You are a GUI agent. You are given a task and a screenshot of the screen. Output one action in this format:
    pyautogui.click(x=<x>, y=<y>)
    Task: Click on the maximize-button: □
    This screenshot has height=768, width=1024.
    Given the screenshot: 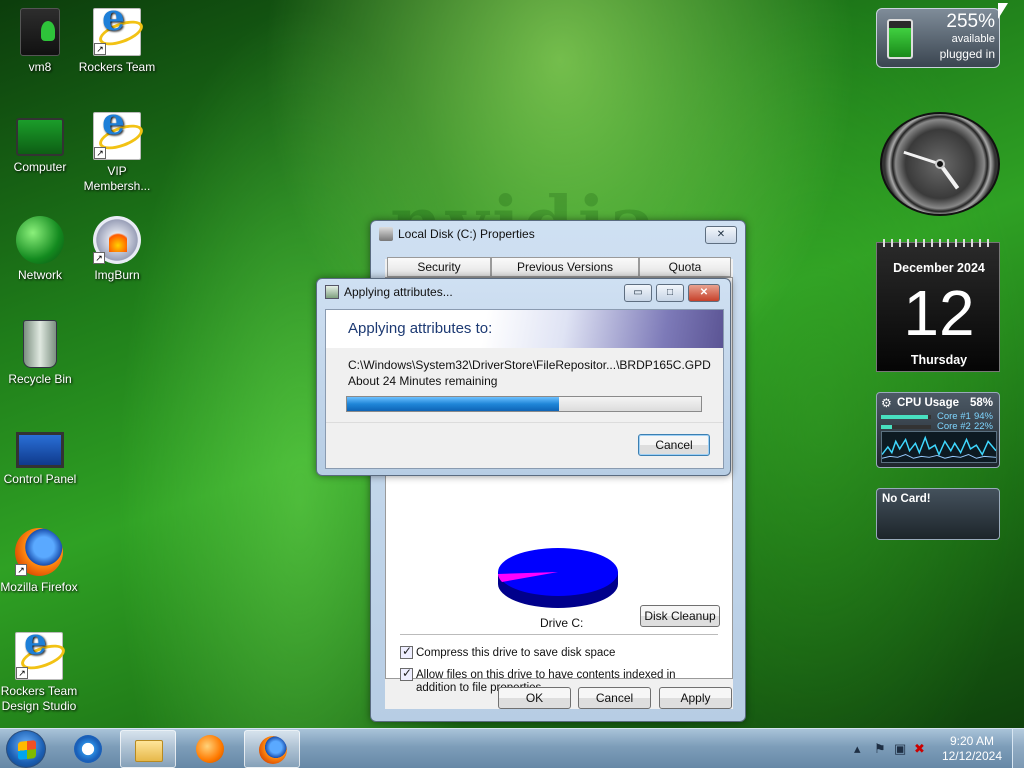 What is the action you would take?
    pyautogui.click(x=670, y=293)
    